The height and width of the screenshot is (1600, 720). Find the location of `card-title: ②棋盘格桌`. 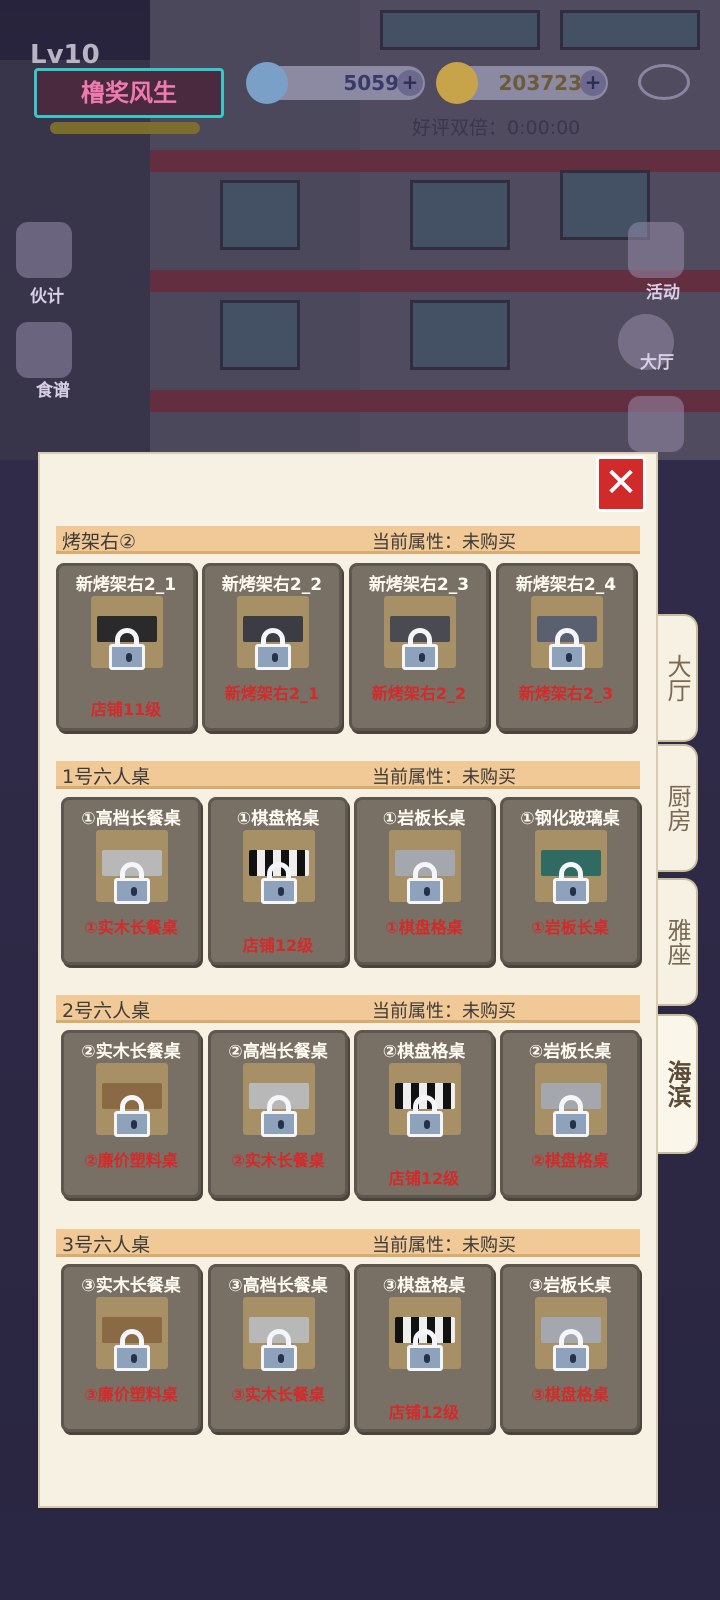

card-title: ②棋盘格桌 is located at coordinates (424, 1052).